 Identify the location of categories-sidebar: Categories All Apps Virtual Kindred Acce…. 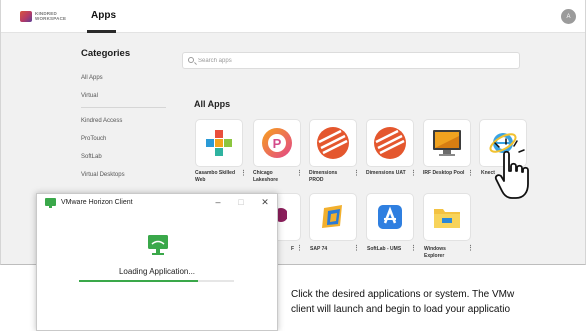
(126, 116).